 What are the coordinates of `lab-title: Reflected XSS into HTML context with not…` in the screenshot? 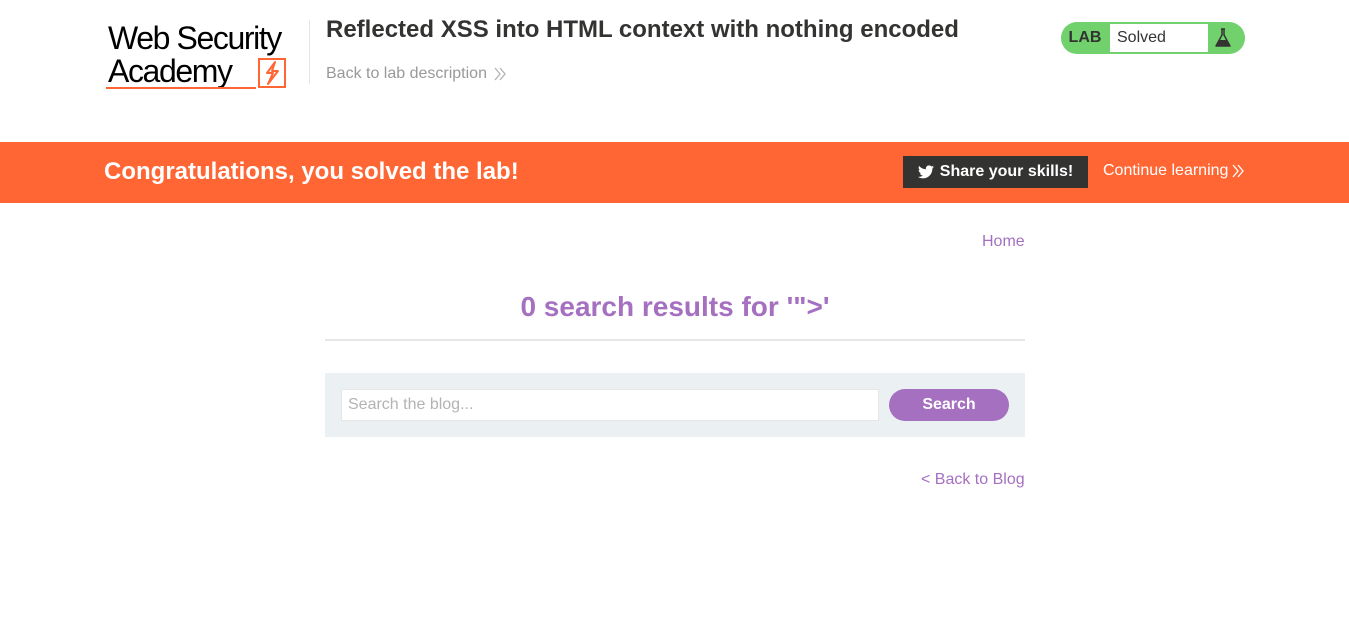 It's located at (642, 29).